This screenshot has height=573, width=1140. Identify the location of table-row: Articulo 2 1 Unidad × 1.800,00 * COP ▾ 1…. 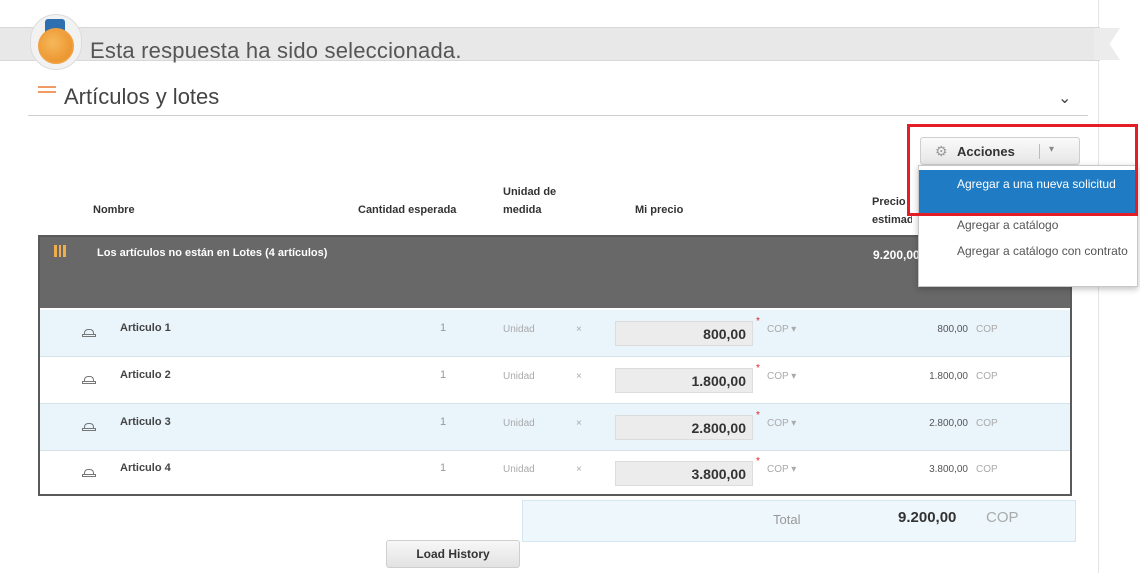
(555, 380).